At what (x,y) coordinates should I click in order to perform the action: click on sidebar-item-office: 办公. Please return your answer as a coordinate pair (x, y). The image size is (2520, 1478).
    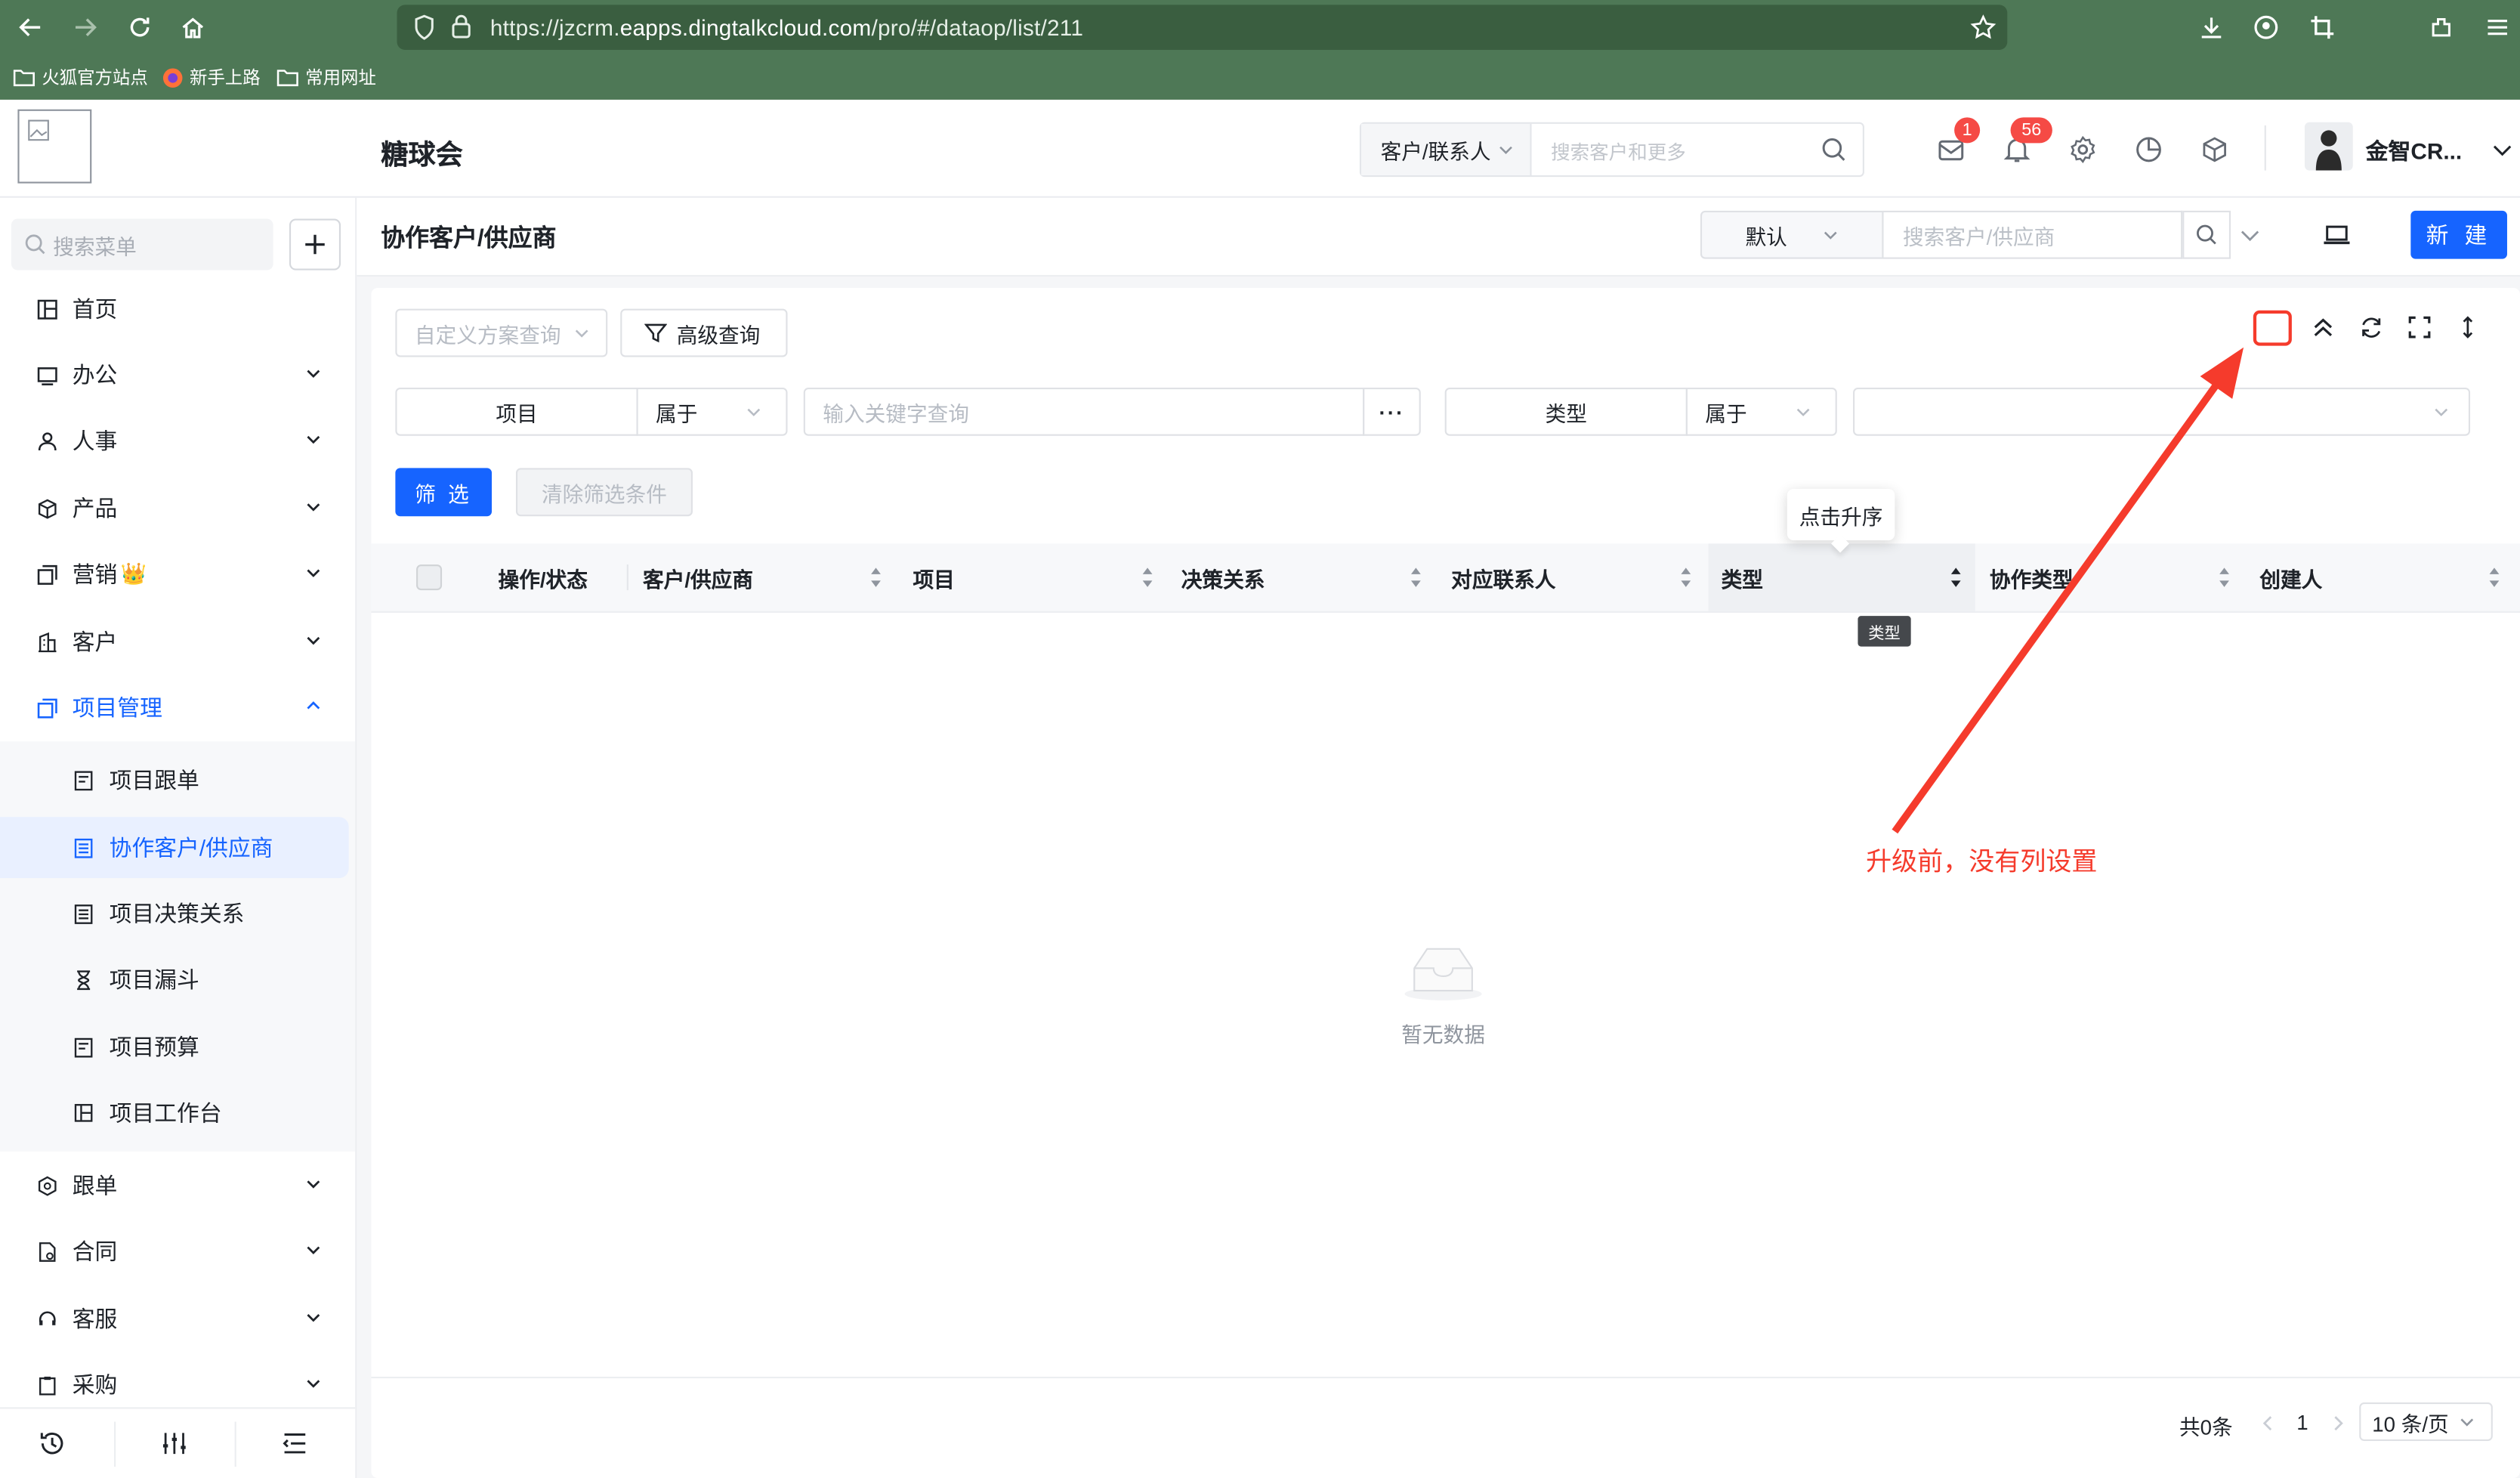
    Looking at the image, I should click on (174, 374).